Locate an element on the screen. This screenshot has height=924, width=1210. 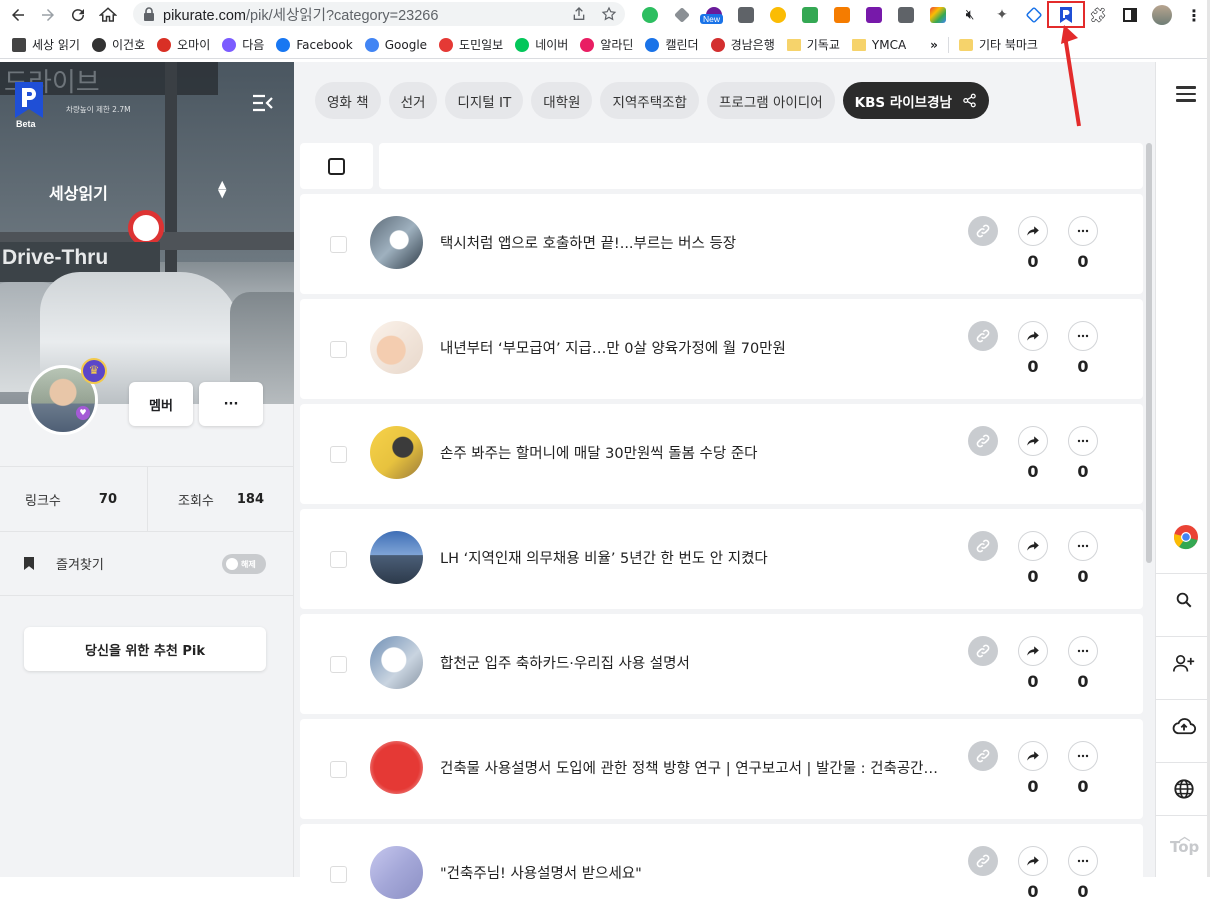
bookmark-item: 경남은행 is located at coordinates (743, 45).